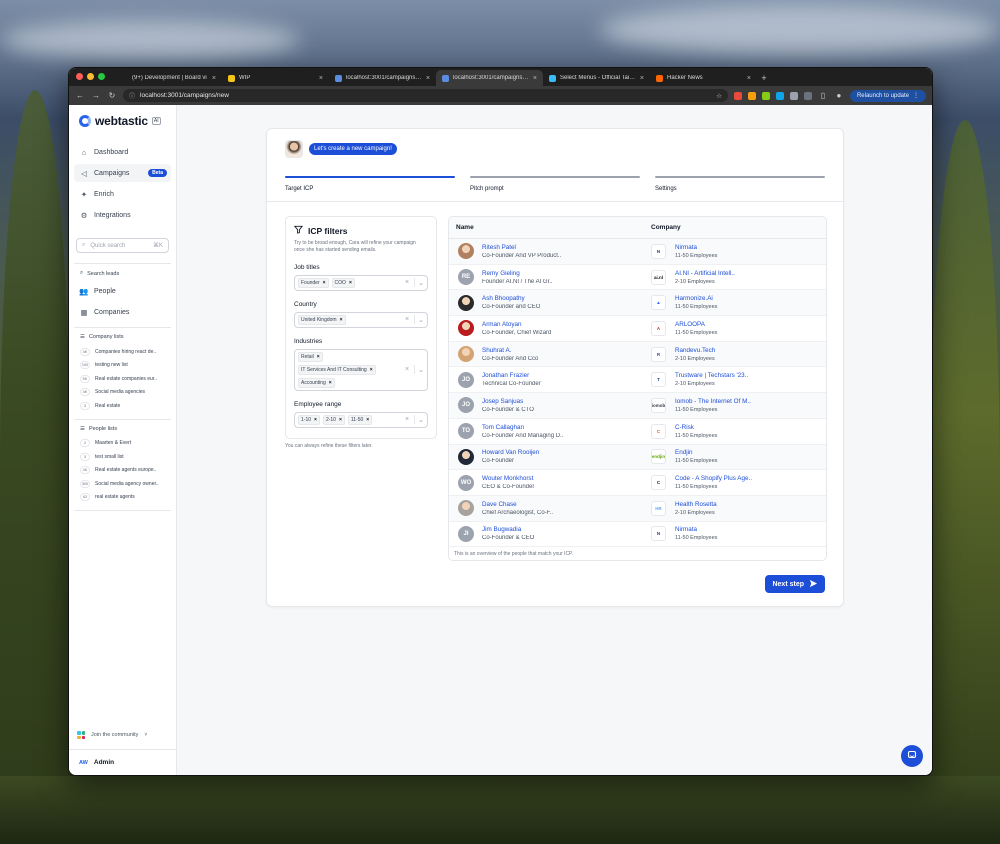  Describe the element at coordinates (80, 95) in the screenshot. I see `back-icon: ←` at that location.